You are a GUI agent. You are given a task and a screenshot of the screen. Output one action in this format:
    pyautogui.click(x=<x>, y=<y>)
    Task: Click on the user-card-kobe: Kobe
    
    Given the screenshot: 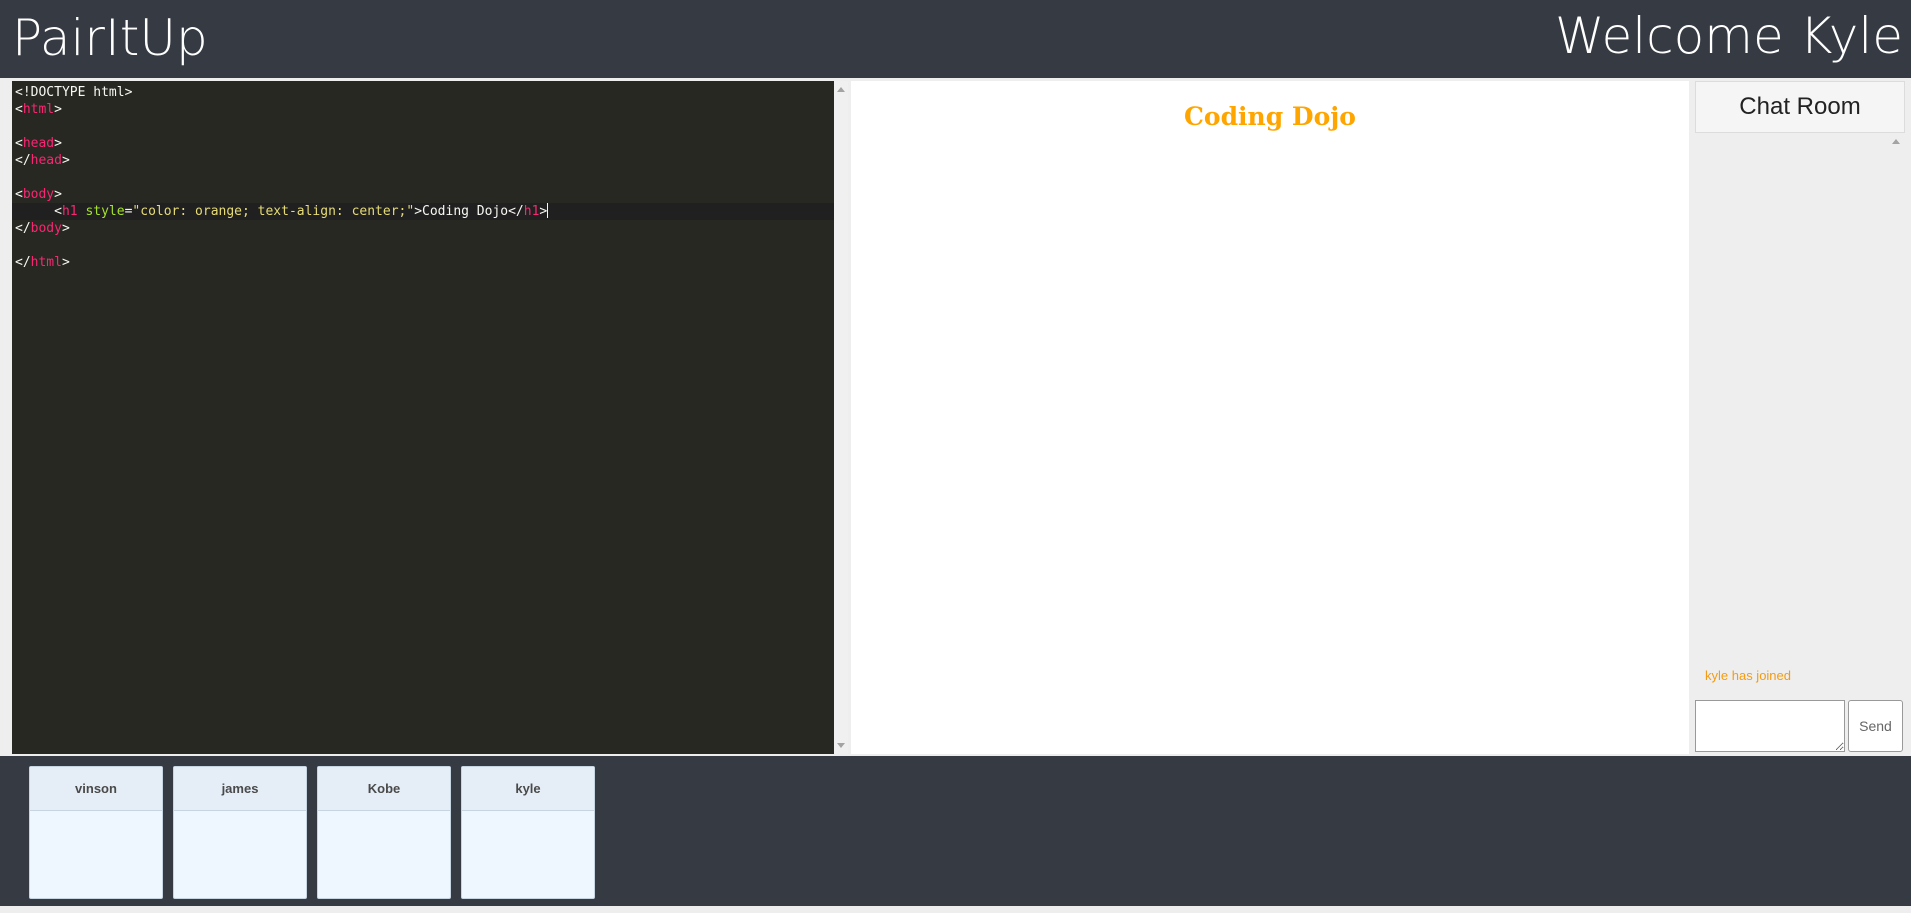 What is the action you would take?
    pyautogui.click(x=384, y=832)
    